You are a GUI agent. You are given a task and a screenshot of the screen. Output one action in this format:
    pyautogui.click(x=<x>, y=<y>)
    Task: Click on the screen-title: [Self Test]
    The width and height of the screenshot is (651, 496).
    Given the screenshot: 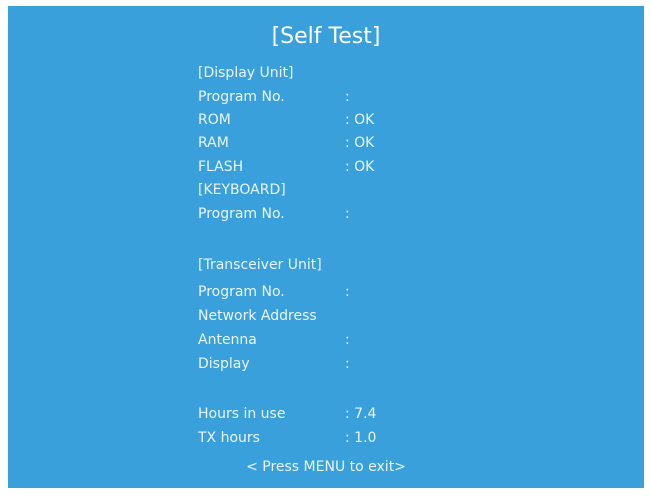 What is the action you would take?
    pyautogui.click(x=326, y=36)
    